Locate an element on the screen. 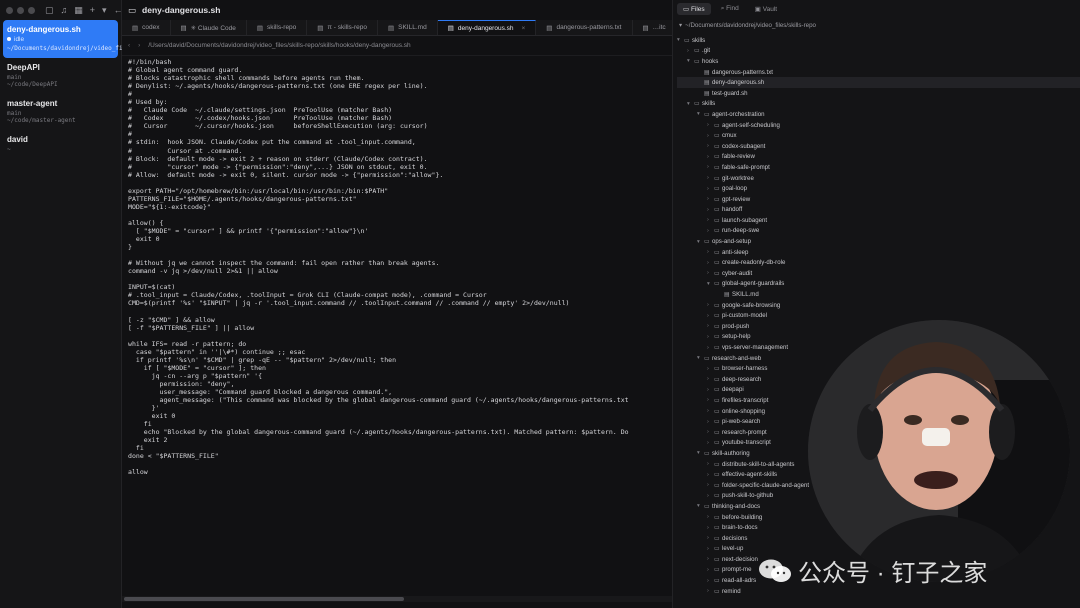 The height and width of the screenshot is (608, 1080). tree-folder: › ▭ gpt-review is located at coordinates (878, 199).